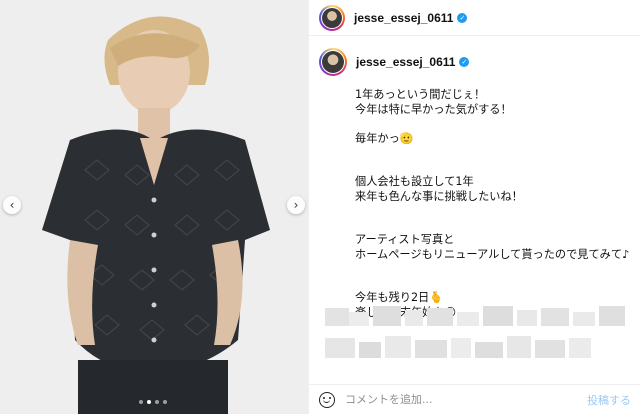 Image resolution: width=640 pixels, height=414 pixels. I want to click on comment-bar: 投稿する, so click(474, 399).